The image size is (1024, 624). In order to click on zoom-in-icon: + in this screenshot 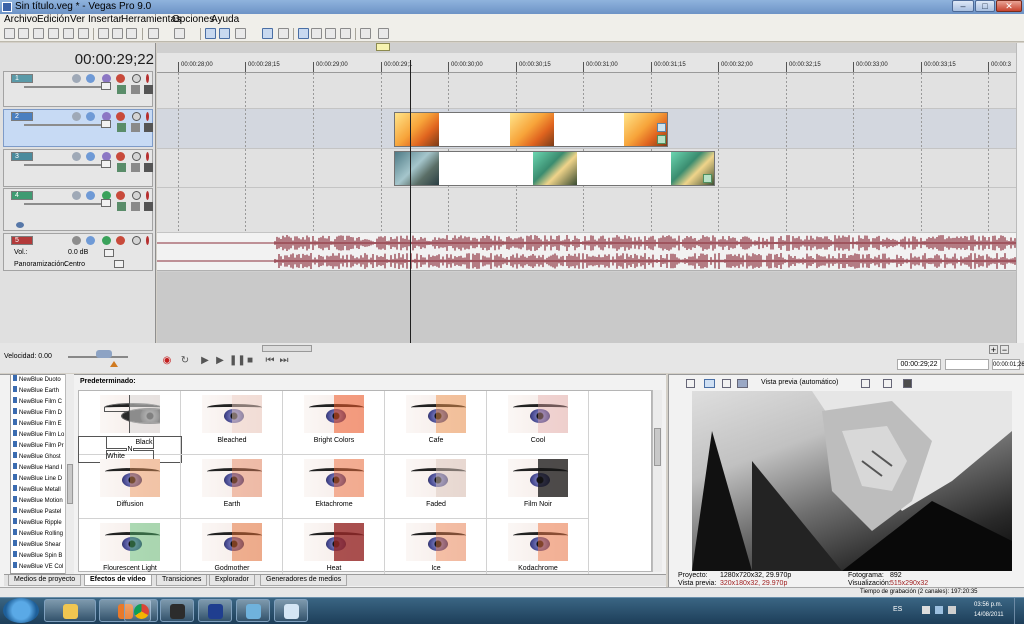, I will do `click(993, 350)`.